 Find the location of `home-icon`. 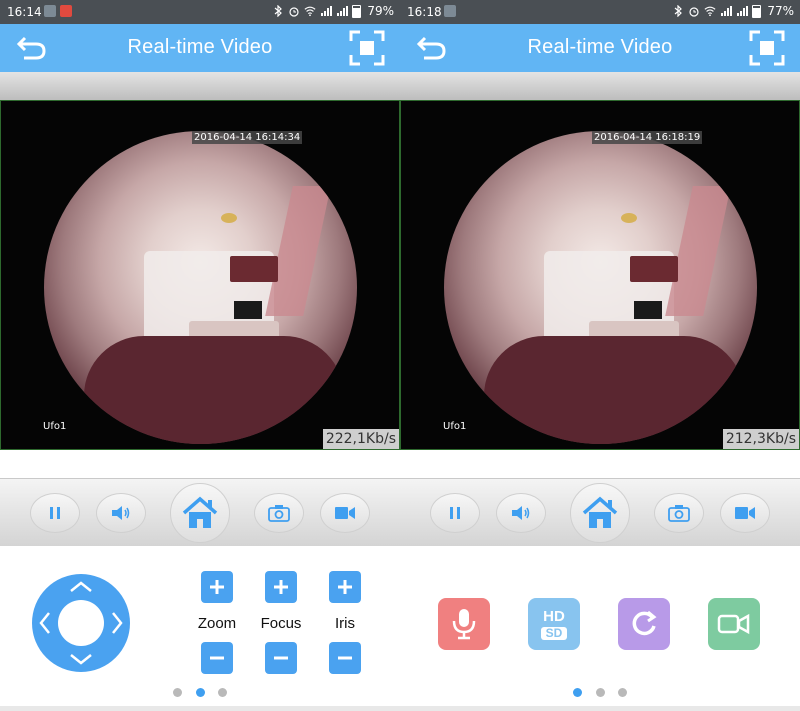

home-icon is located at coordinates (200, 512).